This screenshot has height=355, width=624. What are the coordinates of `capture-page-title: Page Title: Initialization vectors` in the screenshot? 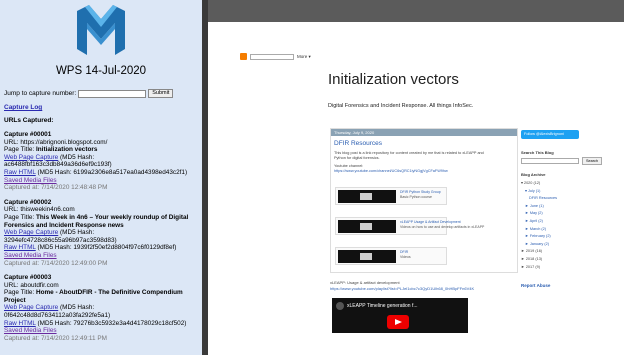 It's located at (51, 150).